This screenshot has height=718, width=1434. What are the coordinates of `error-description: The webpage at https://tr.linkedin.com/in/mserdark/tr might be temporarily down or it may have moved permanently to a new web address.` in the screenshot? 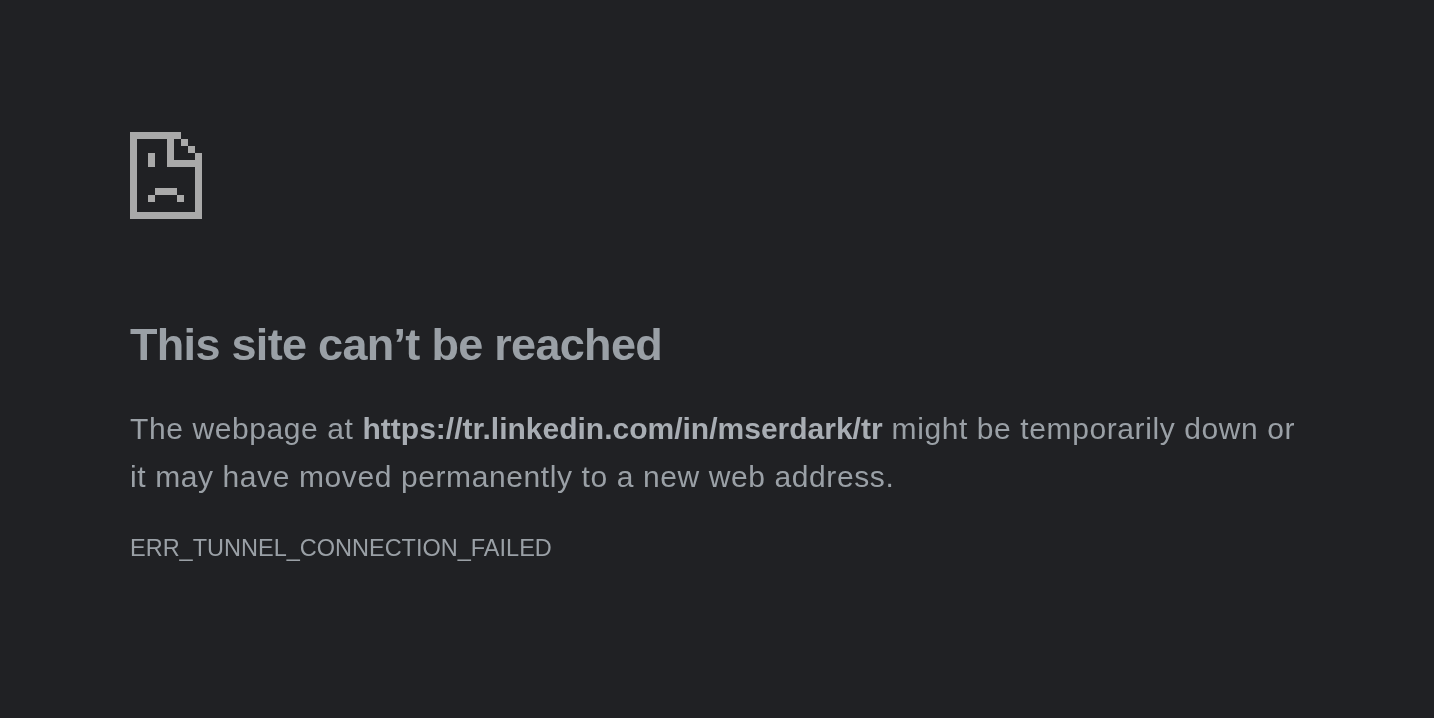 It's located at (713, 453).